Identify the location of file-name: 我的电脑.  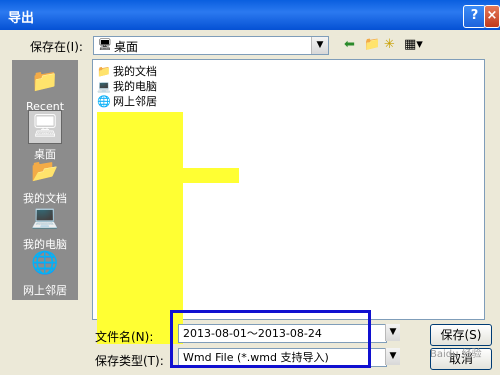
(135, 86).